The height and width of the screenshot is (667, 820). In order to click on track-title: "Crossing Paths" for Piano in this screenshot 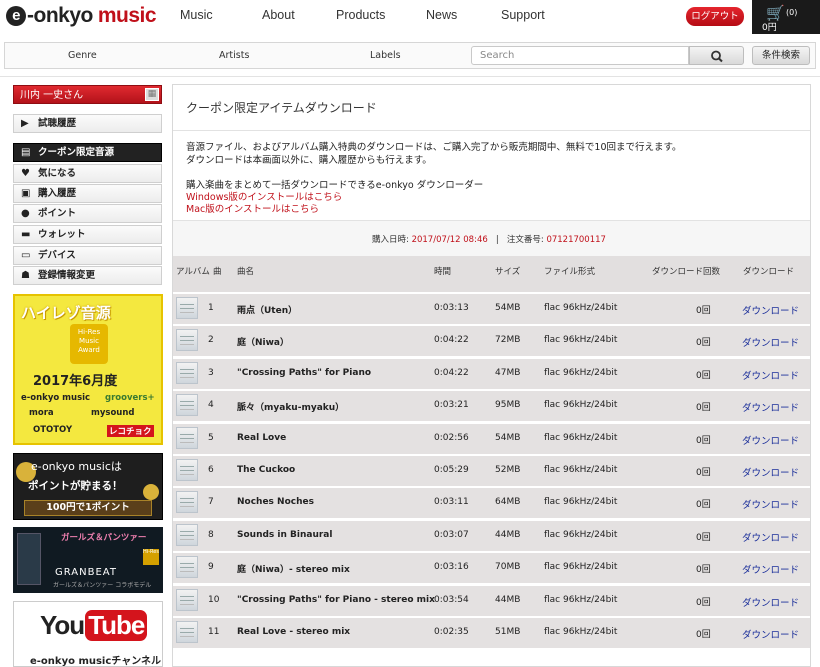, I will do `click(304, 372)`.